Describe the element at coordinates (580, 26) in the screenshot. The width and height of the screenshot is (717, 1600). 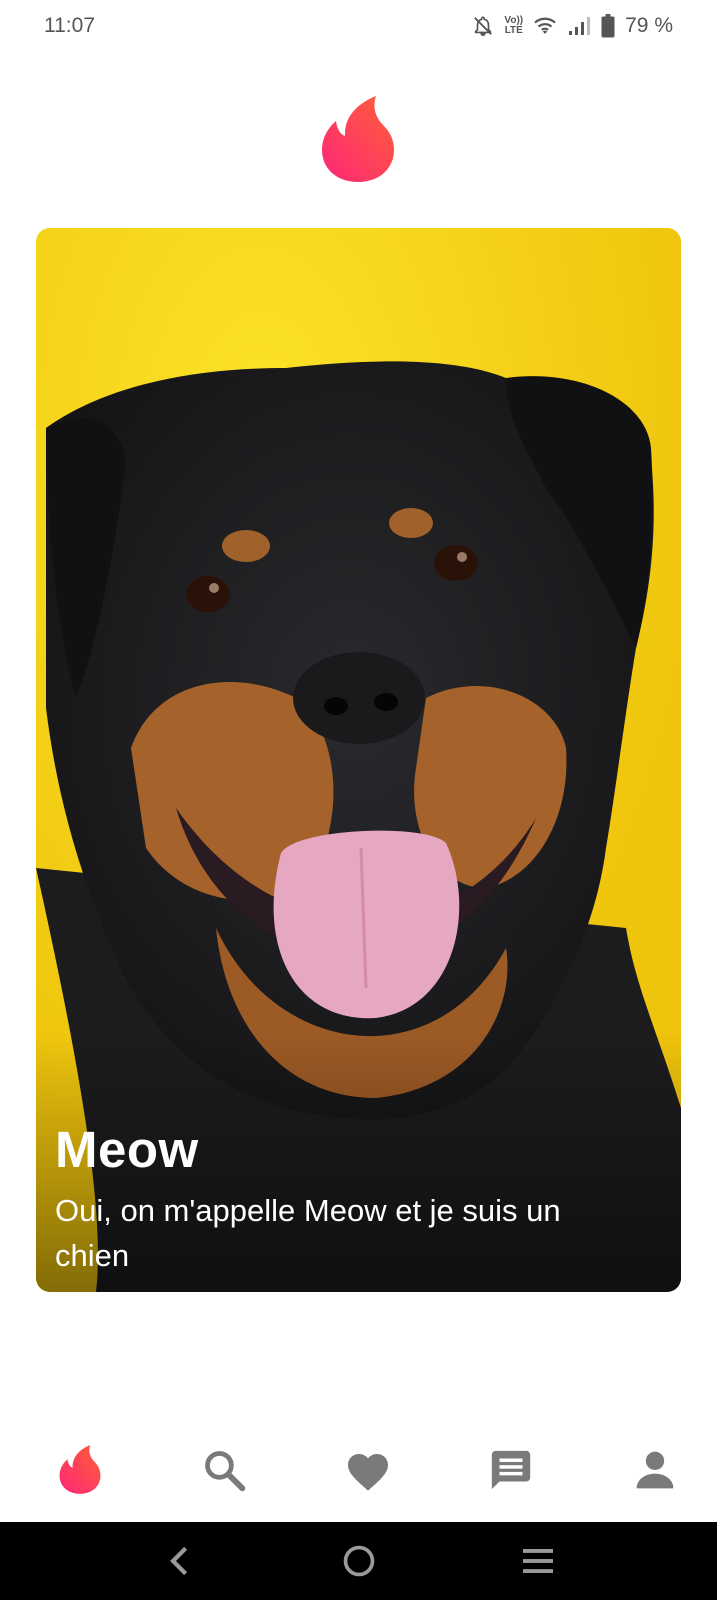
I see `signal-icon` at that location.